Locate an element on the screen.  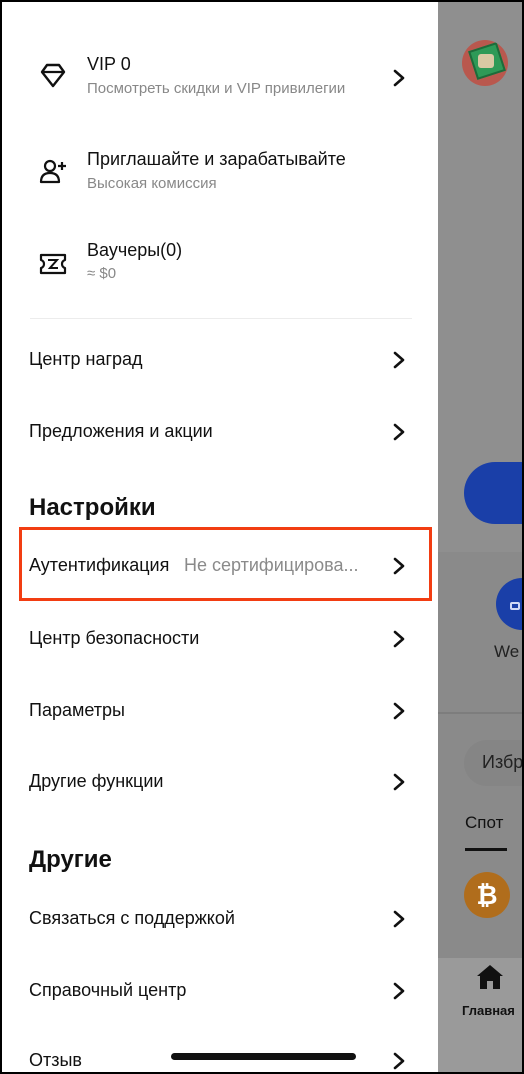
add-user-icon is located at coordinates (52, 171).